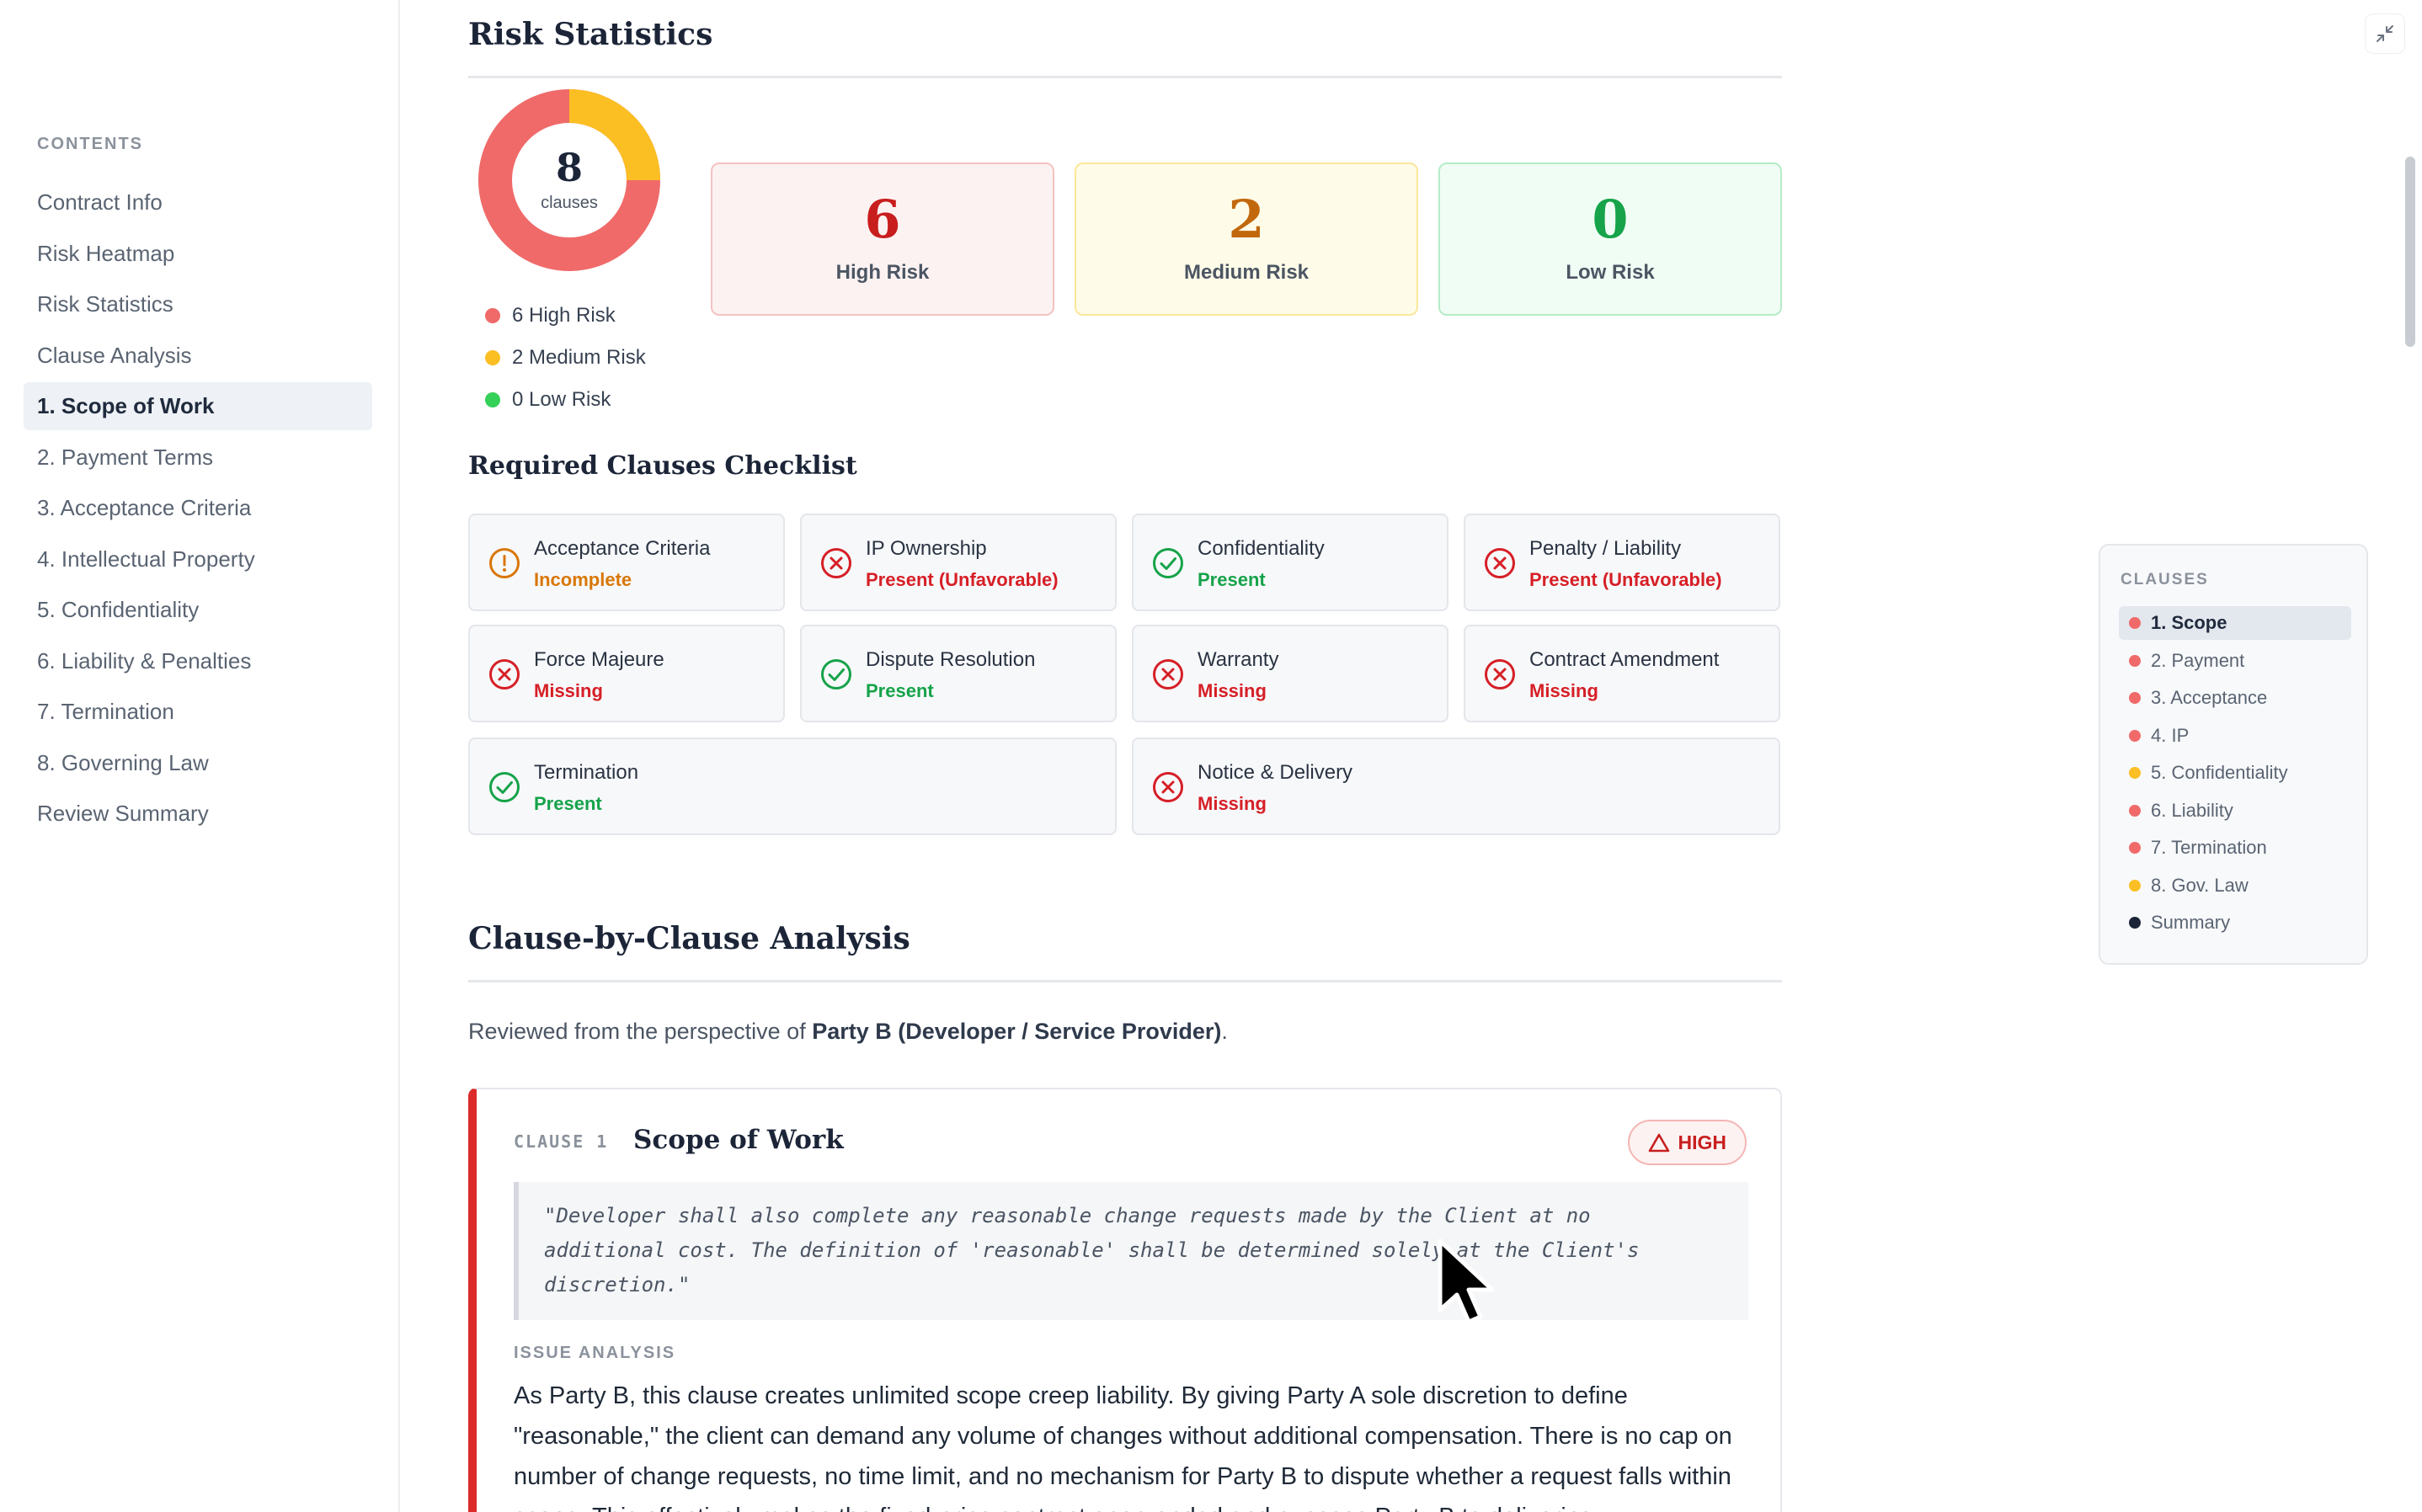  What do you see at coordinates (2165, 580) in the screenshot?
I see `clauses-heading: CLAUSES` at bounding box center [2165, 580].